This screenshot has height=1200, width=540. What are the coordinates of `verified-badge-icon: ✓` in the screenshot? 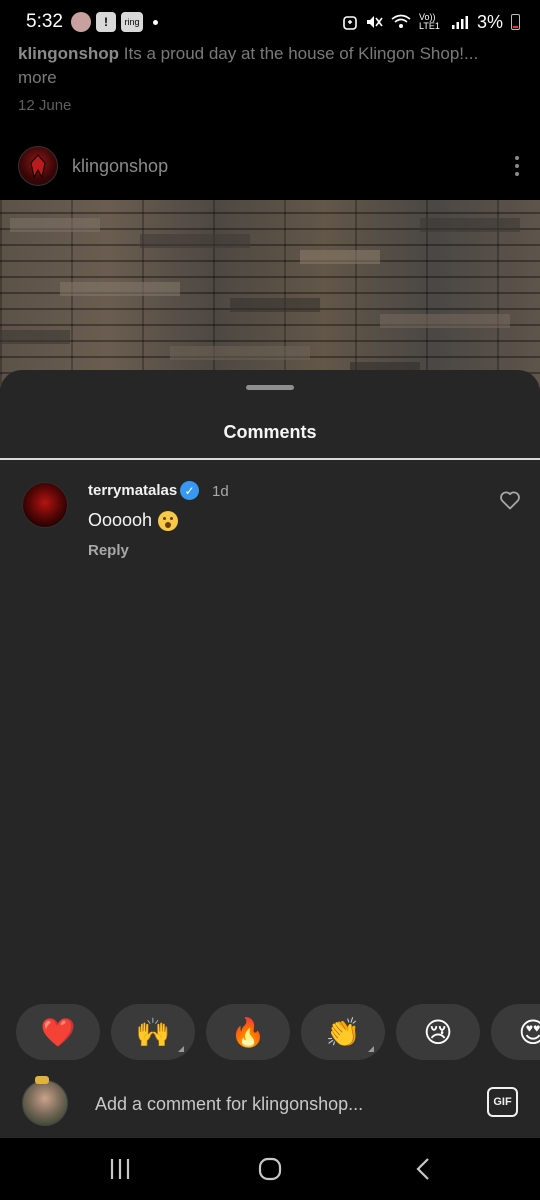 It's located at (189, 490).